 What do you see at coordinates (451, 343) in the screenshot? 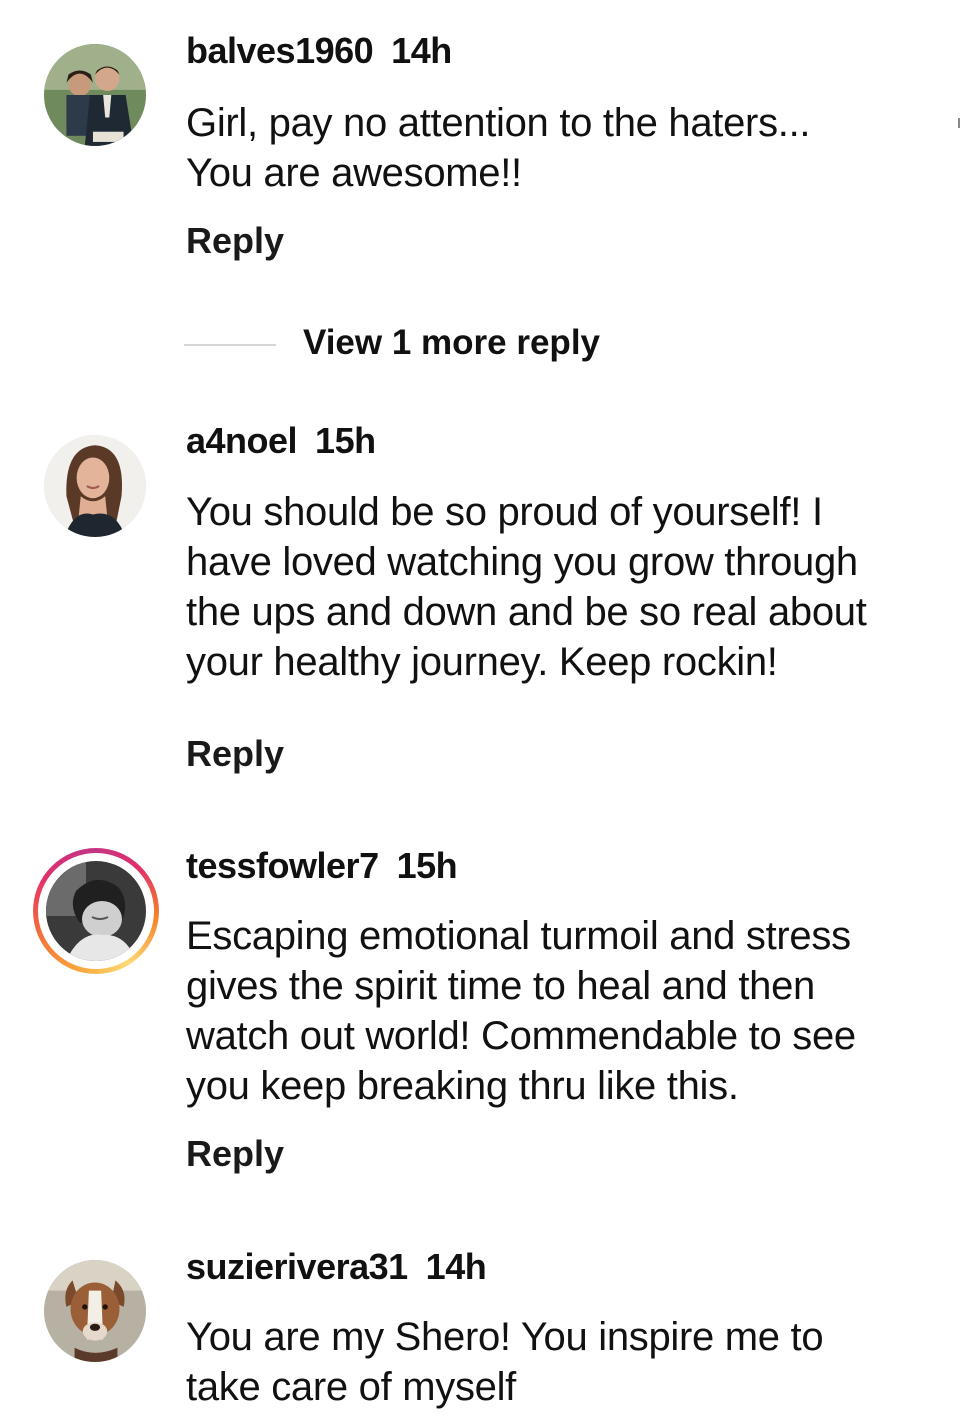
I see `view-more-replies-label: View 1 more reply` at bounding box center [451, 343].